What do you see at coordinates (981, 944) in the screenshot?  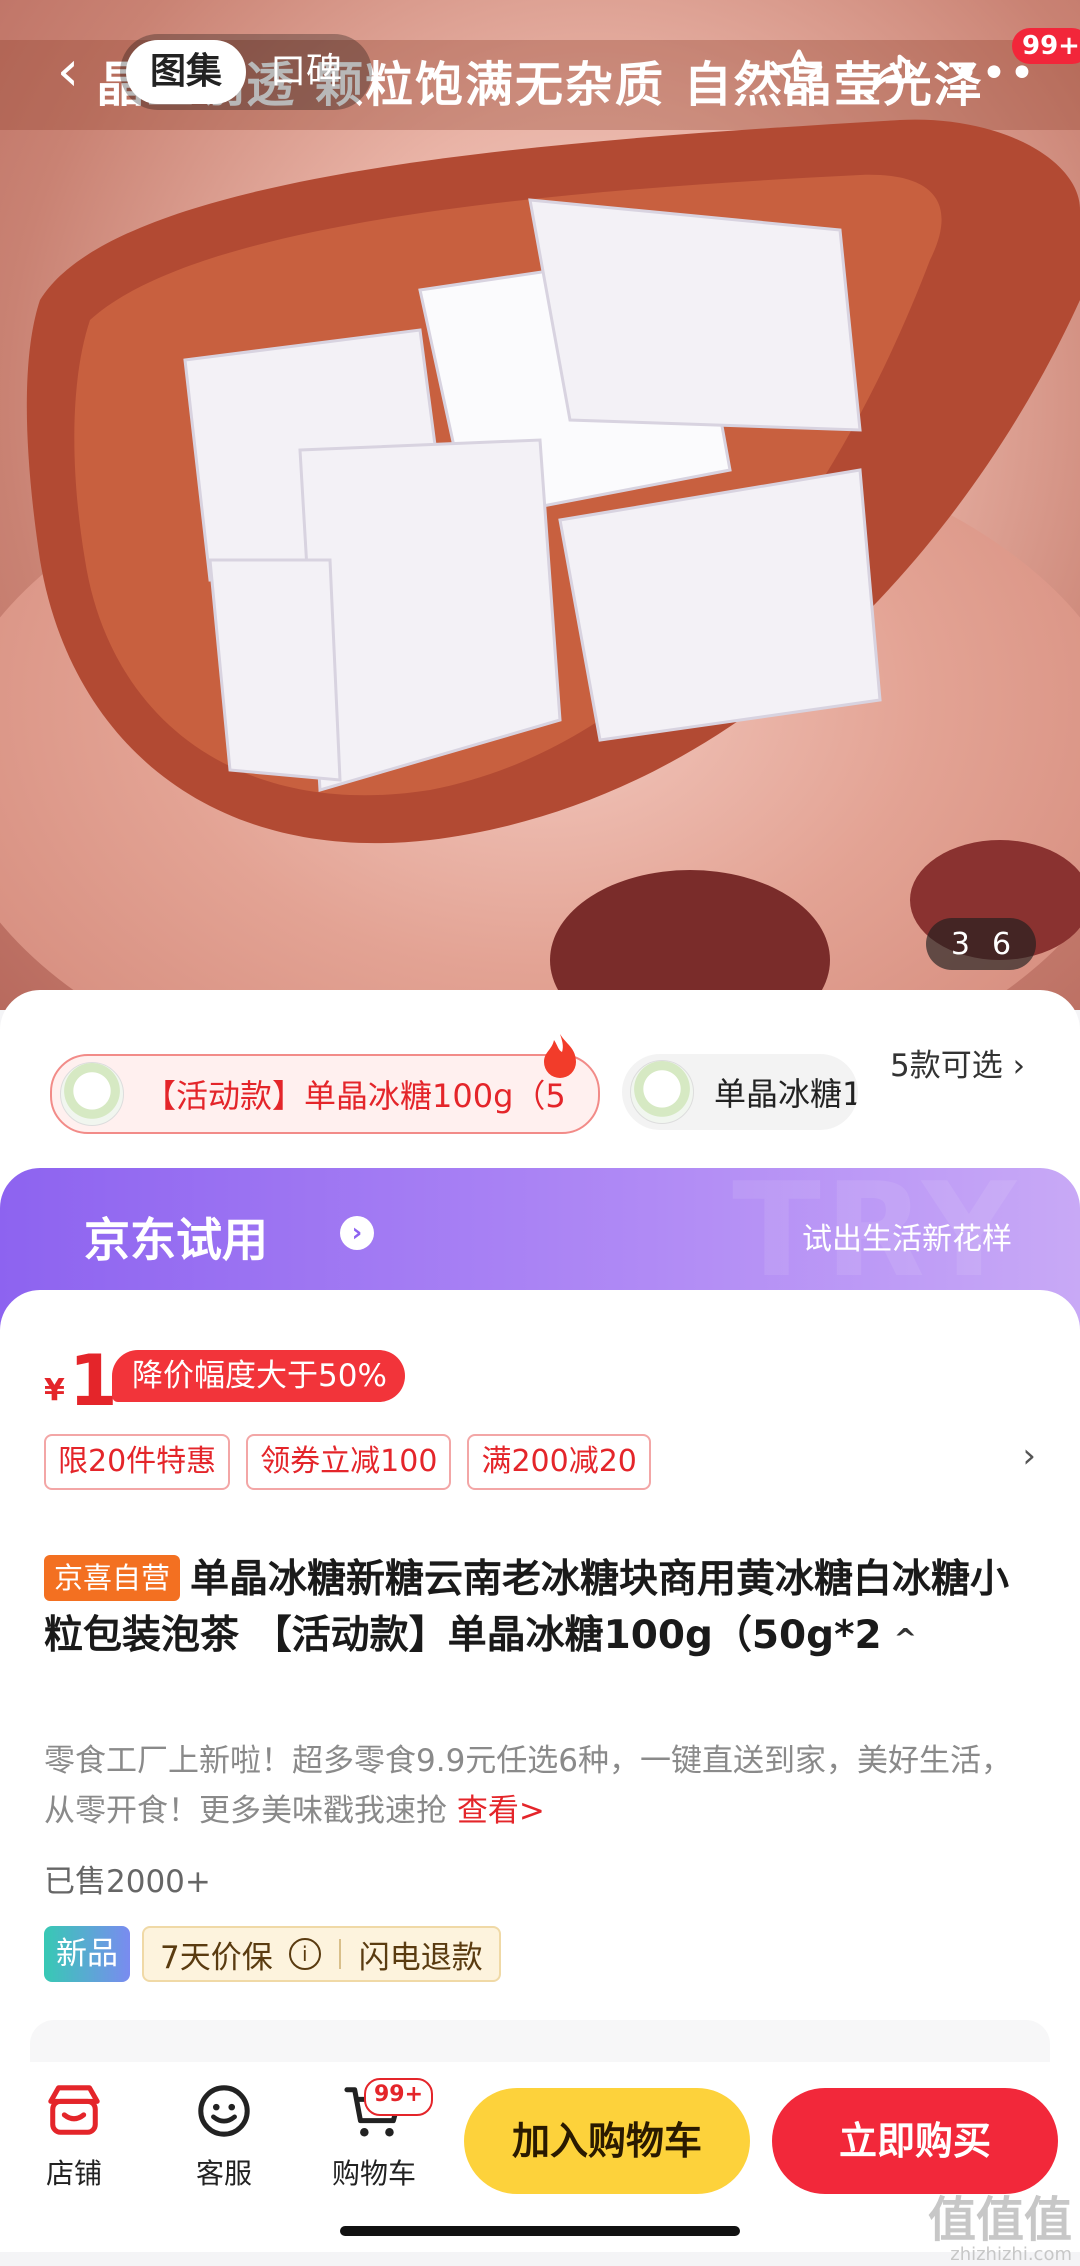 I see `image-counter: 3 6` at bounding box center [981, 944].